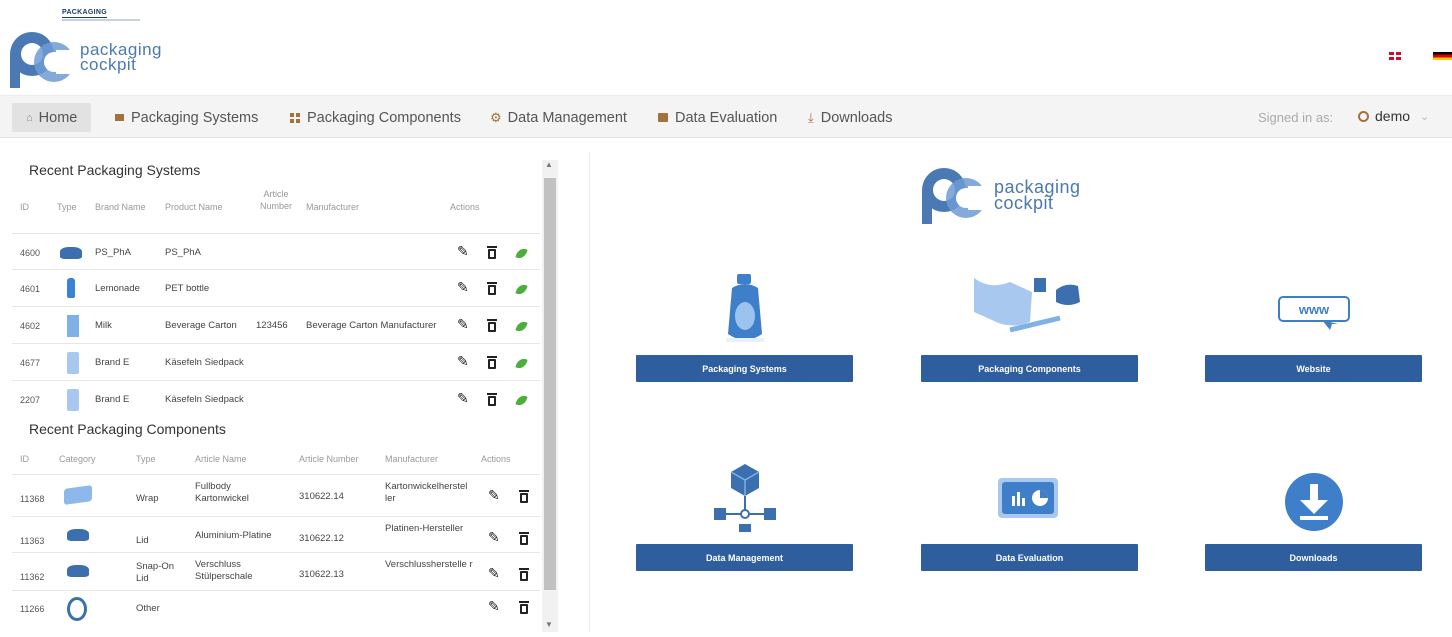 The image size is (1452, 637). I want to click on nav-packaging-components: Packaging Components, so click(375, 117).